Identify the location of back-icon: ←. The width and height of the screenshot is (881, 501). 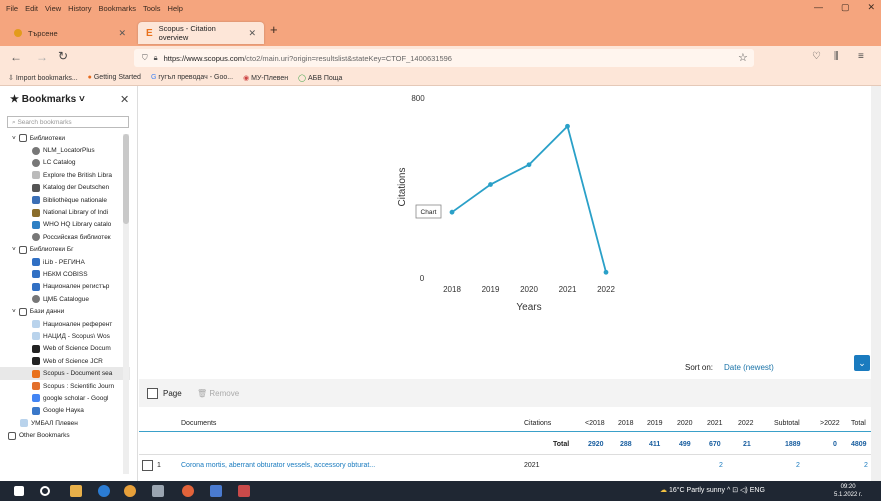
(16, 57).